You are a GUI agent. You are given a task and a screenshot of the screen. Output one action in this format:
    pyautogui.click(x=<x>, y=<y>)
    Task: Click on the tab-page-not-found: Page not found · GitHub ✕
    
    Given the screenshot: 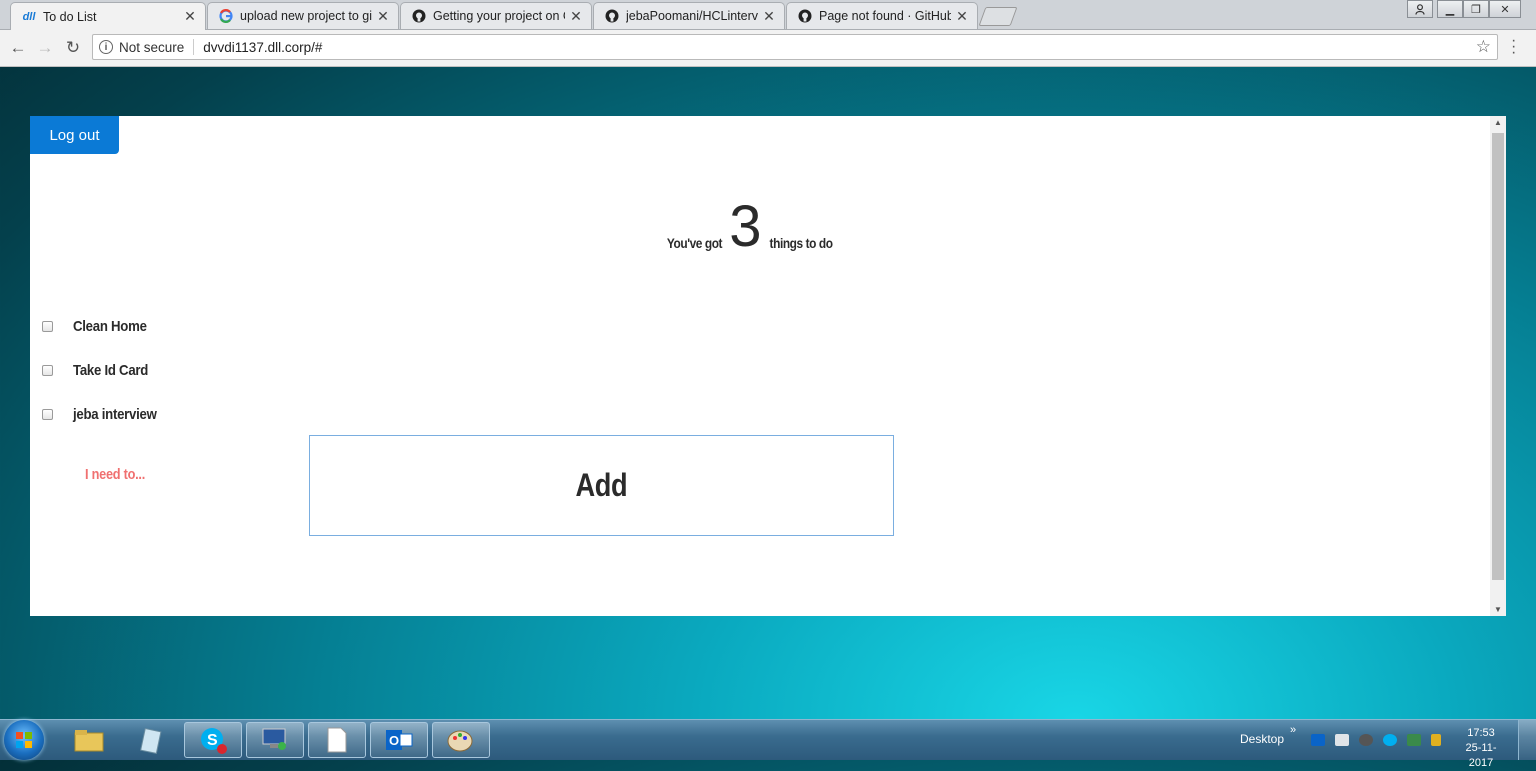 What is the action you would take?
    pyautogui.click(x=882, y=15)
    